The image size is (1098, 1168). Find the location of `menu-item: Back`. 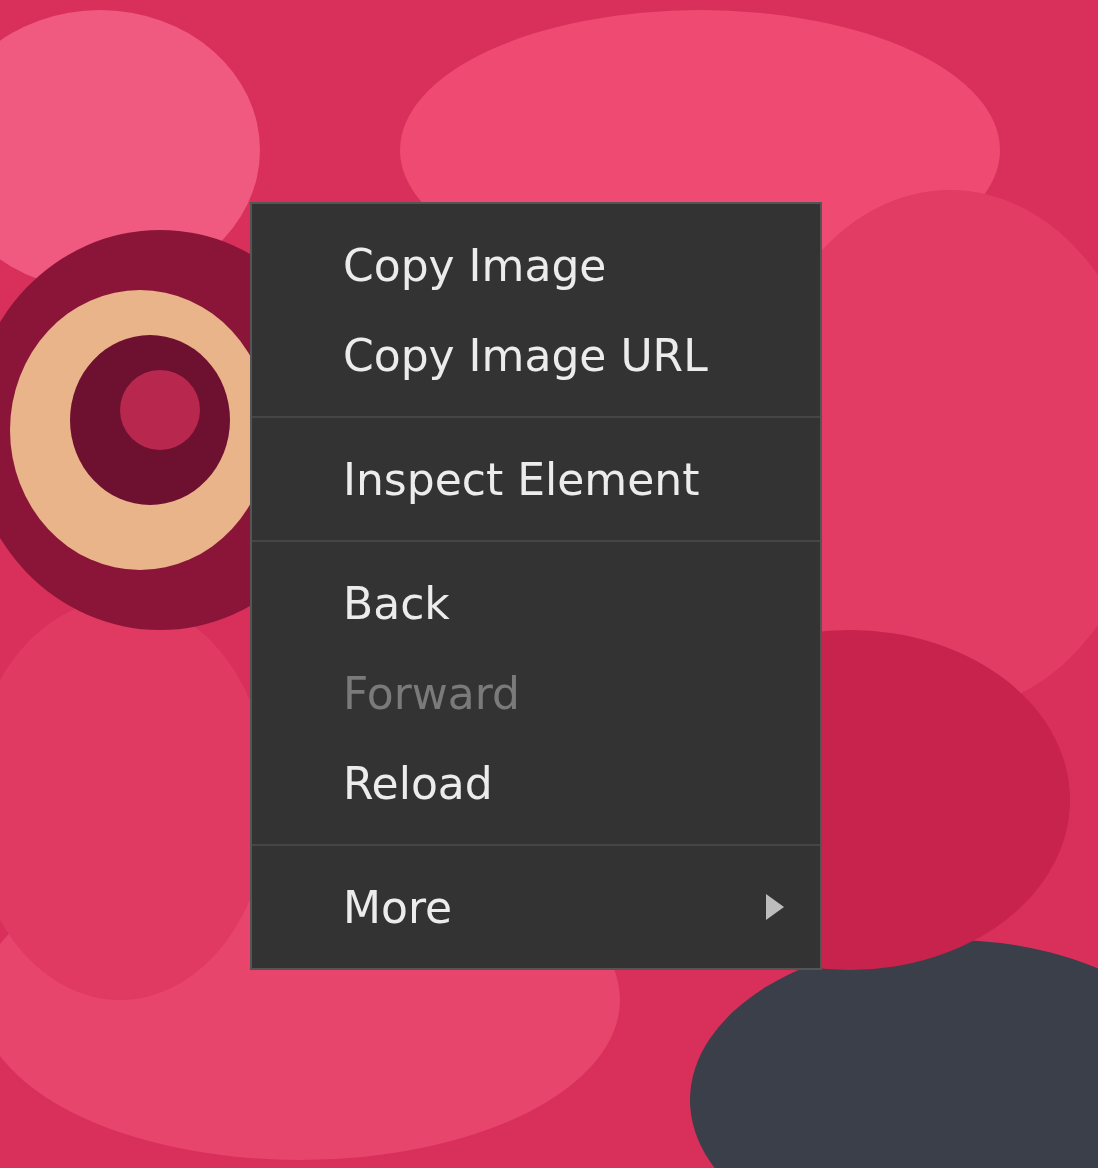

menu-item: Back is located at coordinates (536, 603).